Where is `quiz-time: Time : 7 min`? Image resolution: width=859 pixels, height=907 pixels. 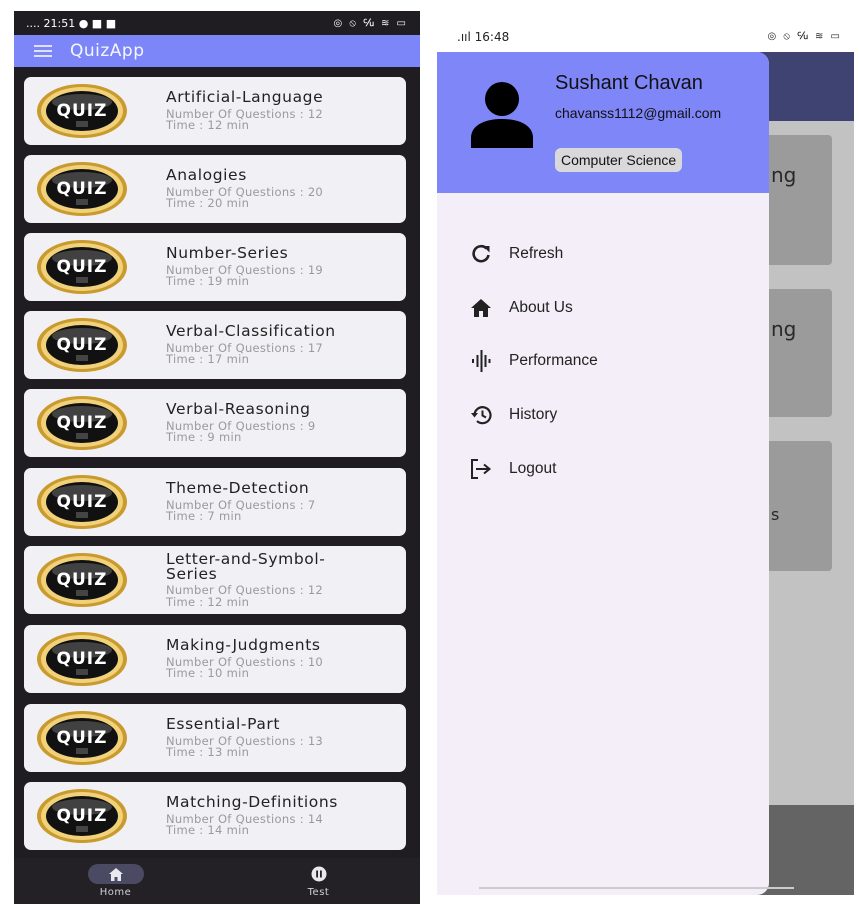
quiz-time: Time : 7 min is located at coordinates (204, 516).